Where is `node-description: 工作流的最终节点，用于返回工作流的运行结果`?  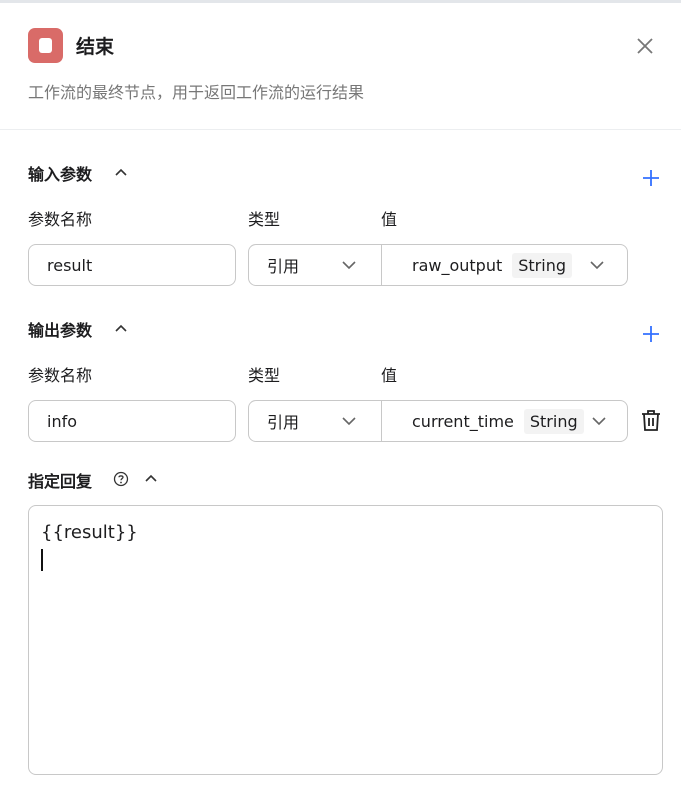 node-description: 工作流的最终节点，用于返回工作流的运行结果 is located at coordinates (196, 92).